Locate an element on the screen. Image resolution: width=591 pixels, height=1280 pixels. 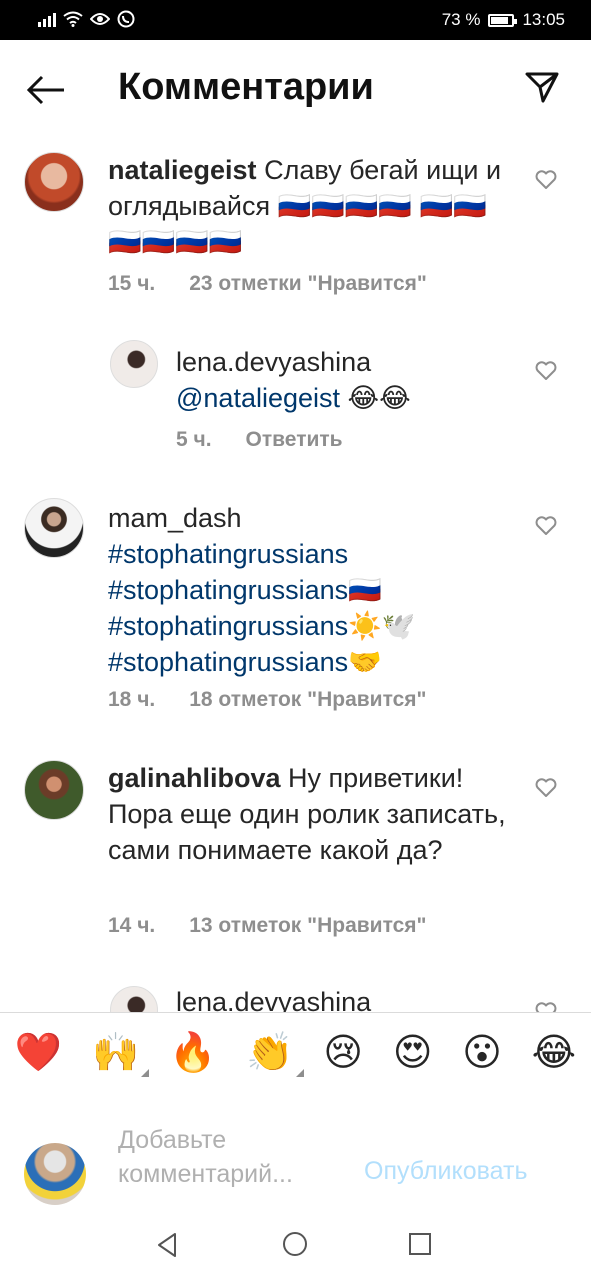
reaction-surprised: 😮 is located at coordinates (482, 1053).